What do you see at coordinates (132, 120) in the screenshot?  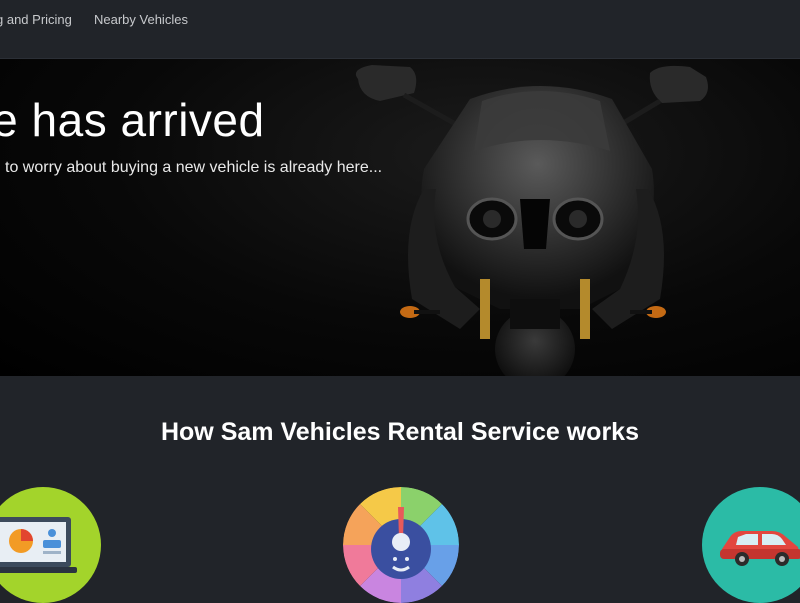 I see `hero-title: ture has arrived` at bounding box center [132, 120].